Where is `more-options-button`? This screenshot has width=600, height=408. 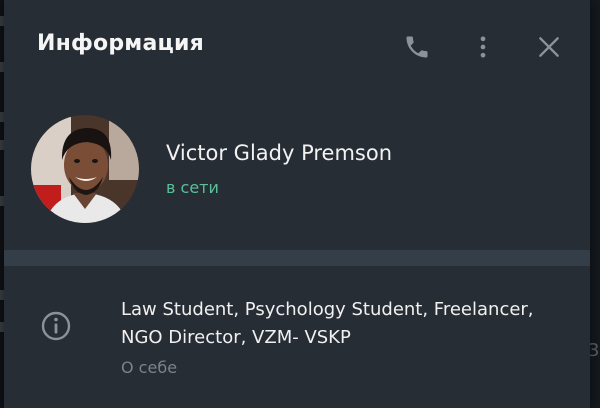 more-options-button is located at coordinates (483, 47).